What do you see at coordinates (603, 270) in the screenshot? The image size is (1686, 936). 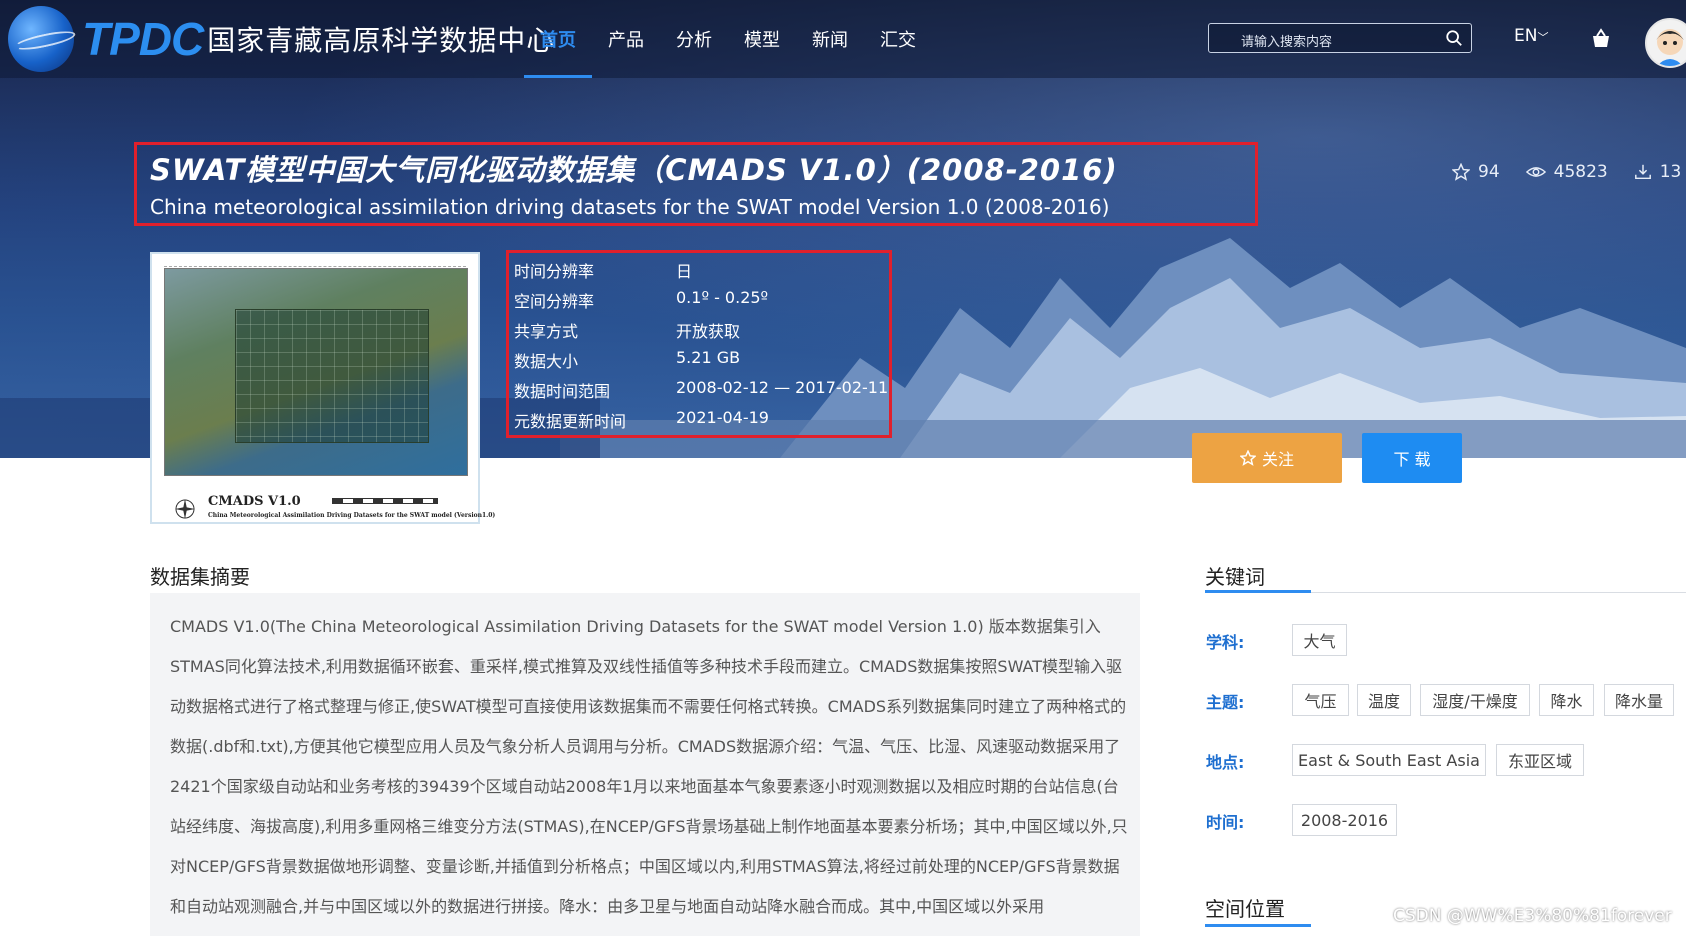 I see `info-row-time-resolution: 时间分辨率 日` at bounding box center [603, 270].